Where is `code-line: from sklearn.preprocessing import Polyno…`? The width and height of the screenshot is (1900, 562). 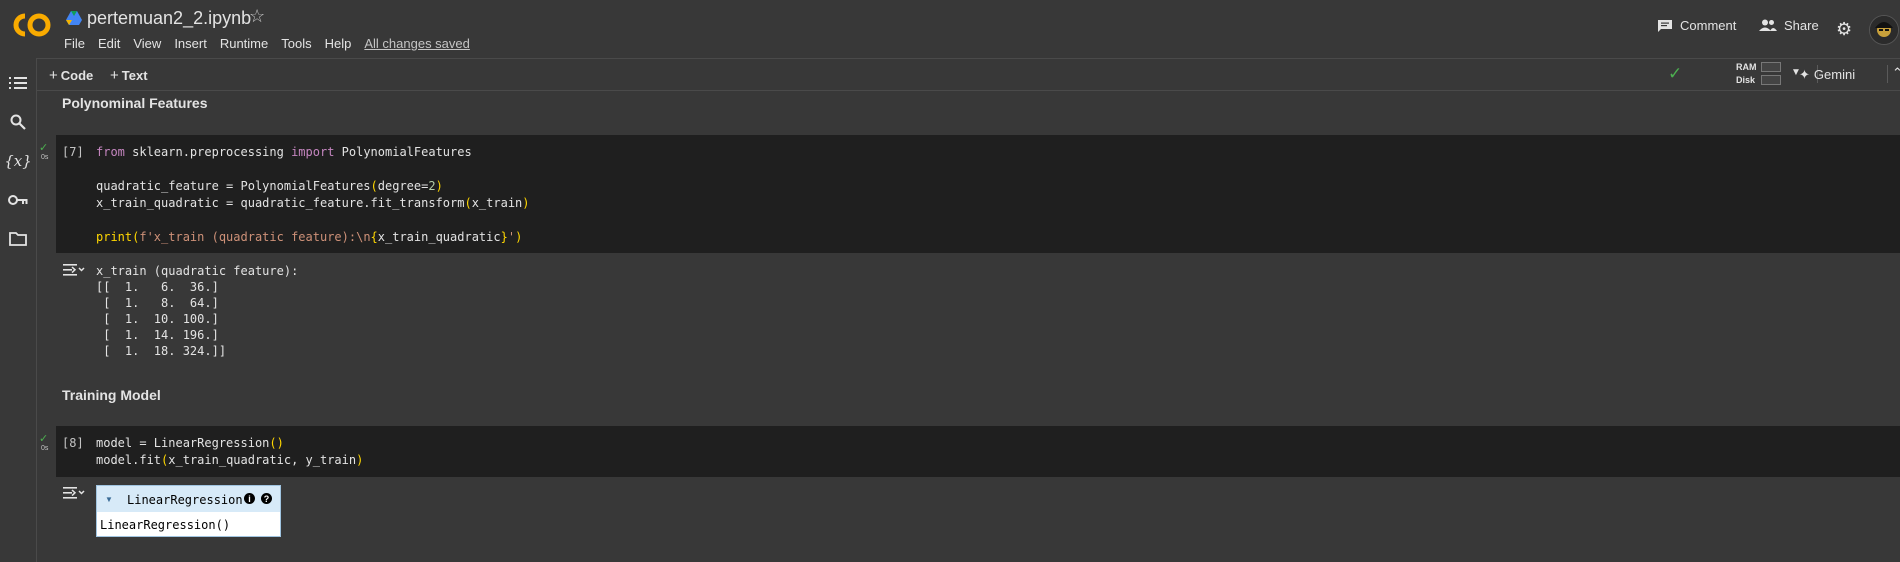 code-line: from sklearn.preprocessing import Polyno… is located at coordinates (284, 152).